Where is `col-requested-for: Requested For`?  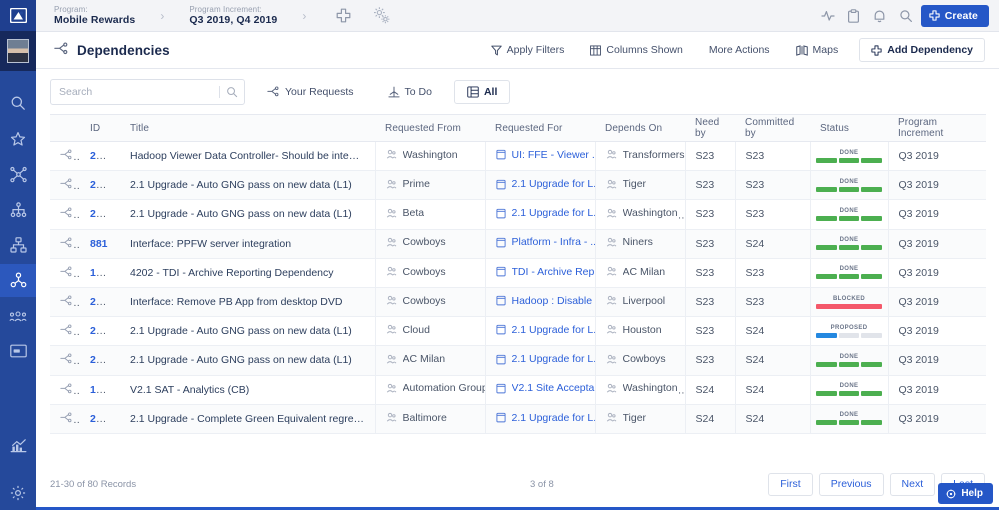
col-requested-for: Requested For is located at coordinates (540, 128).